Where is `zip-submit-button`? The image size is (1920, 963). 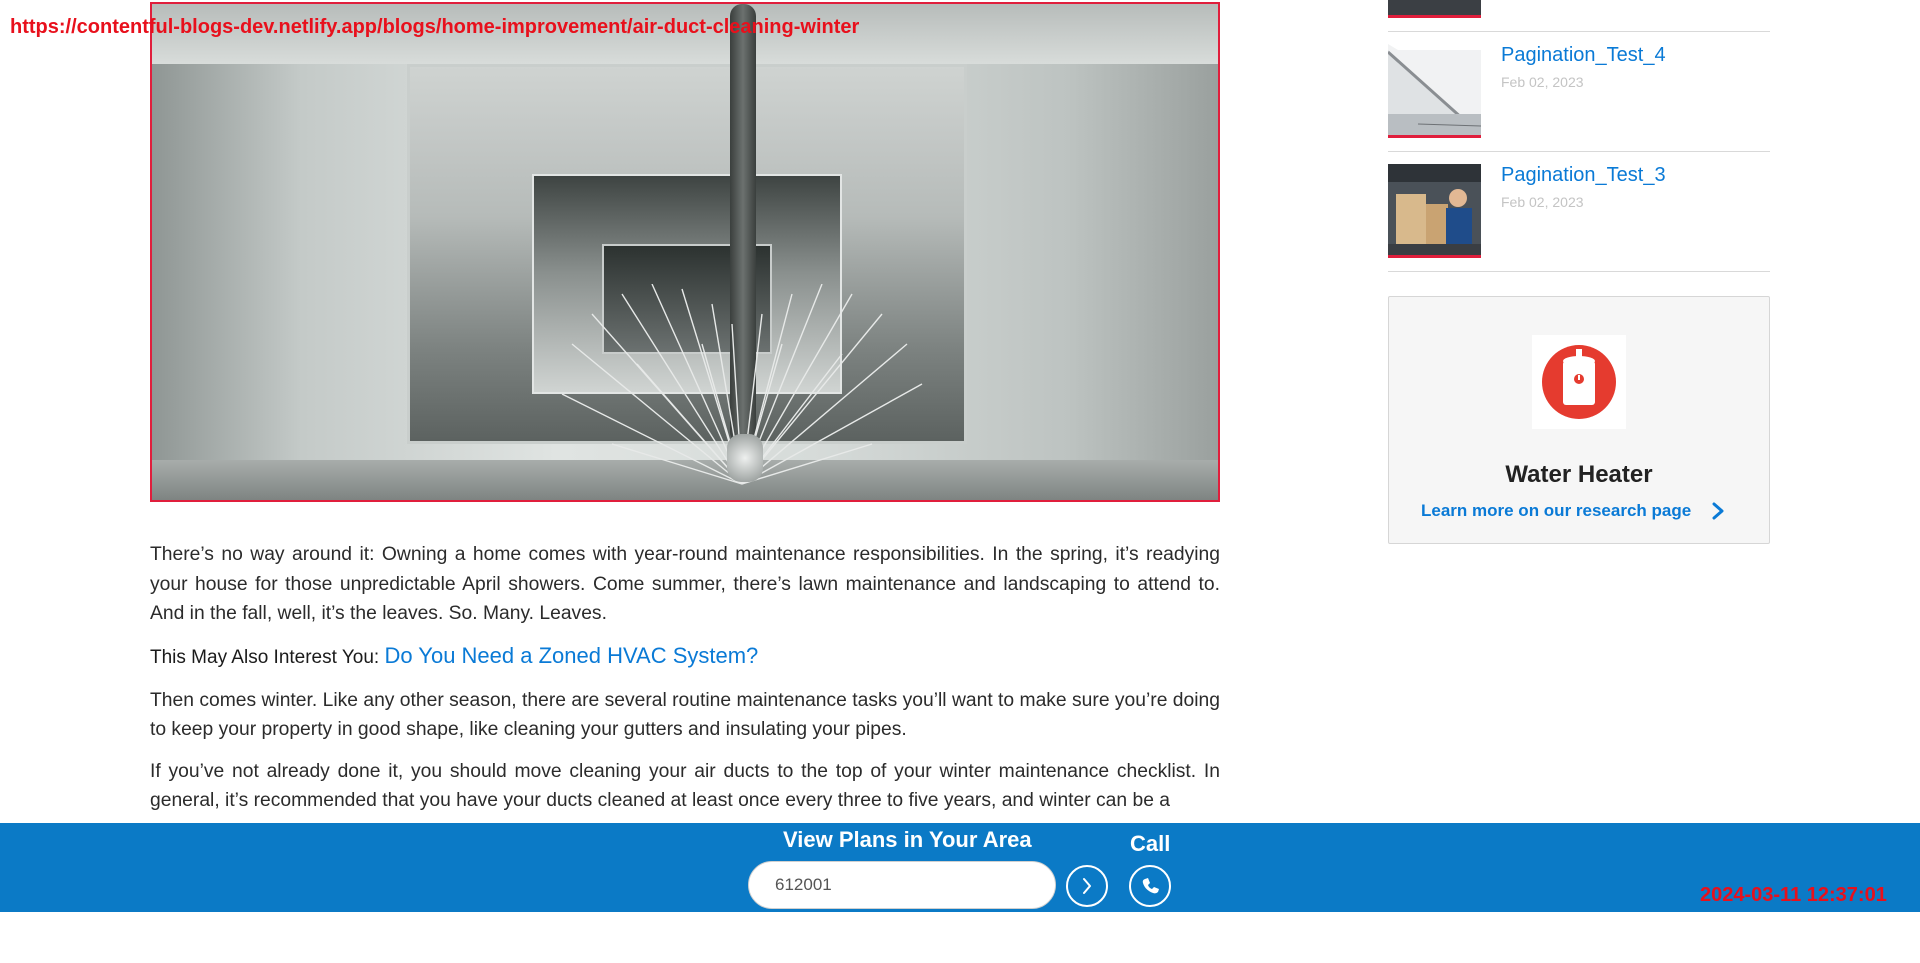
zip-submit-button is located at coordinates (1087, 886).